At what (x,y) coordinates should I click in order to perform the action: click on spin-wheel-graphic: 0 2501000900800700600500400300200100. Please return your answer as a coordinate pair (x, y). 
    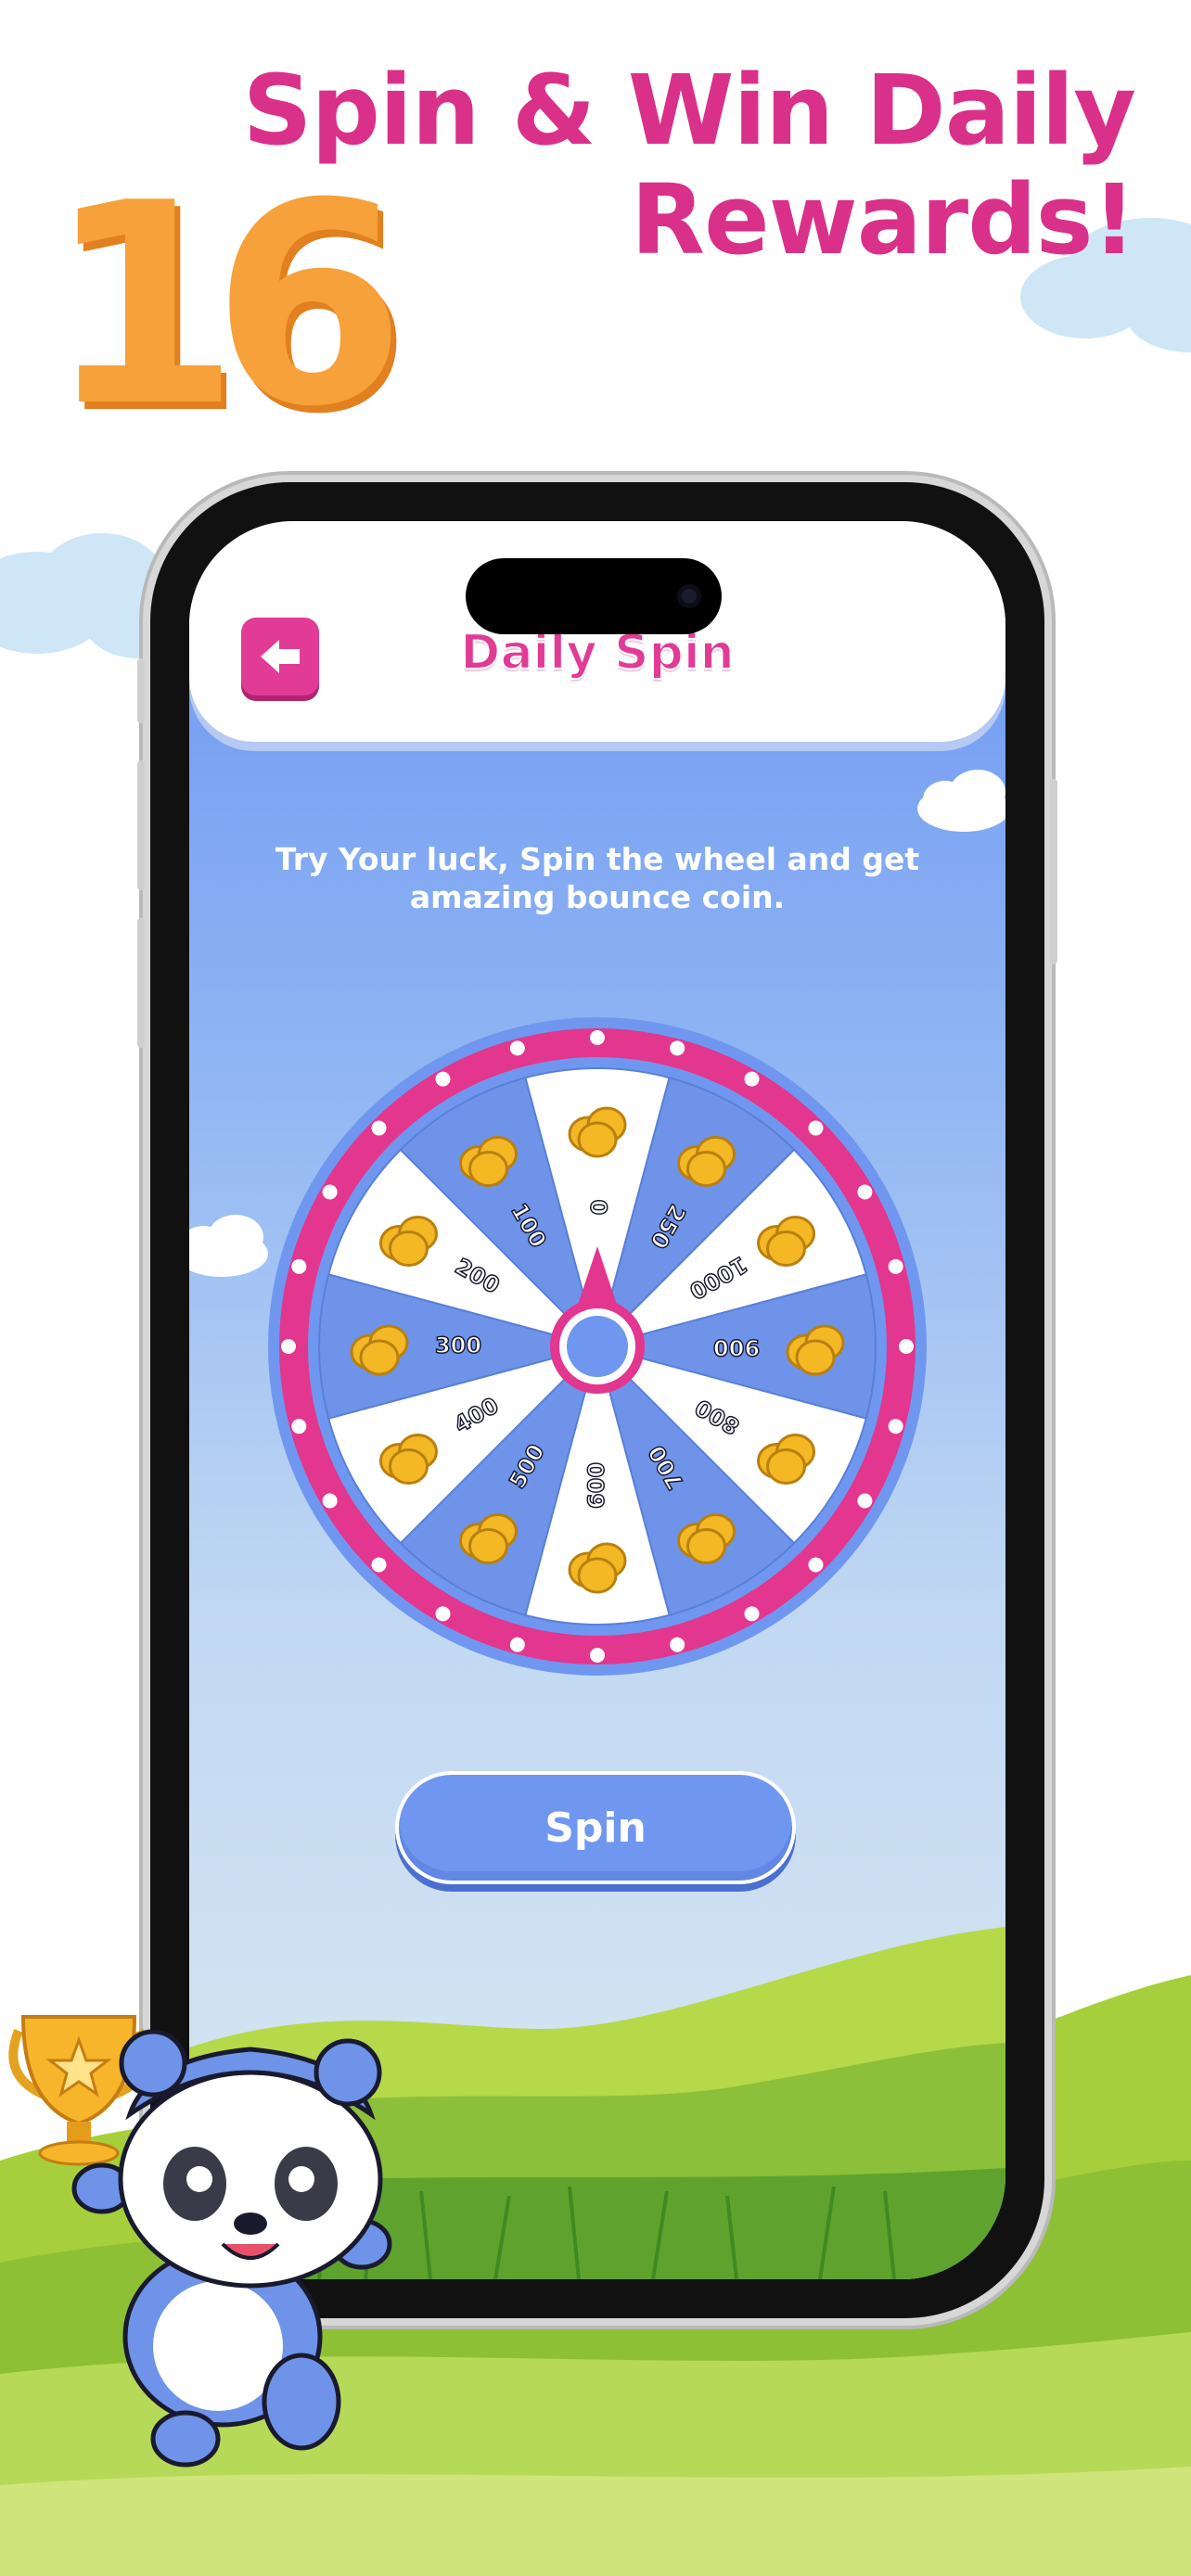
    Looking at the image, I should click on (597, 1346).